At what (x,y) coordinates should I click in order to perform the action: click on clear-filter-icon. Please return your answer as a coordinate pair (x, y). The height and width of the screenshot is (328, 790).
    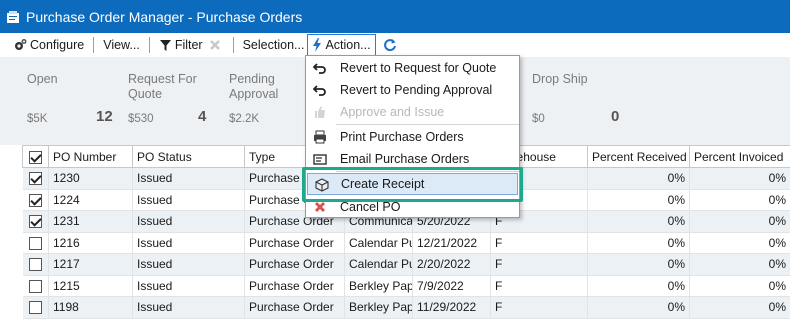
    Looking at the image, I should click on (214, 45).